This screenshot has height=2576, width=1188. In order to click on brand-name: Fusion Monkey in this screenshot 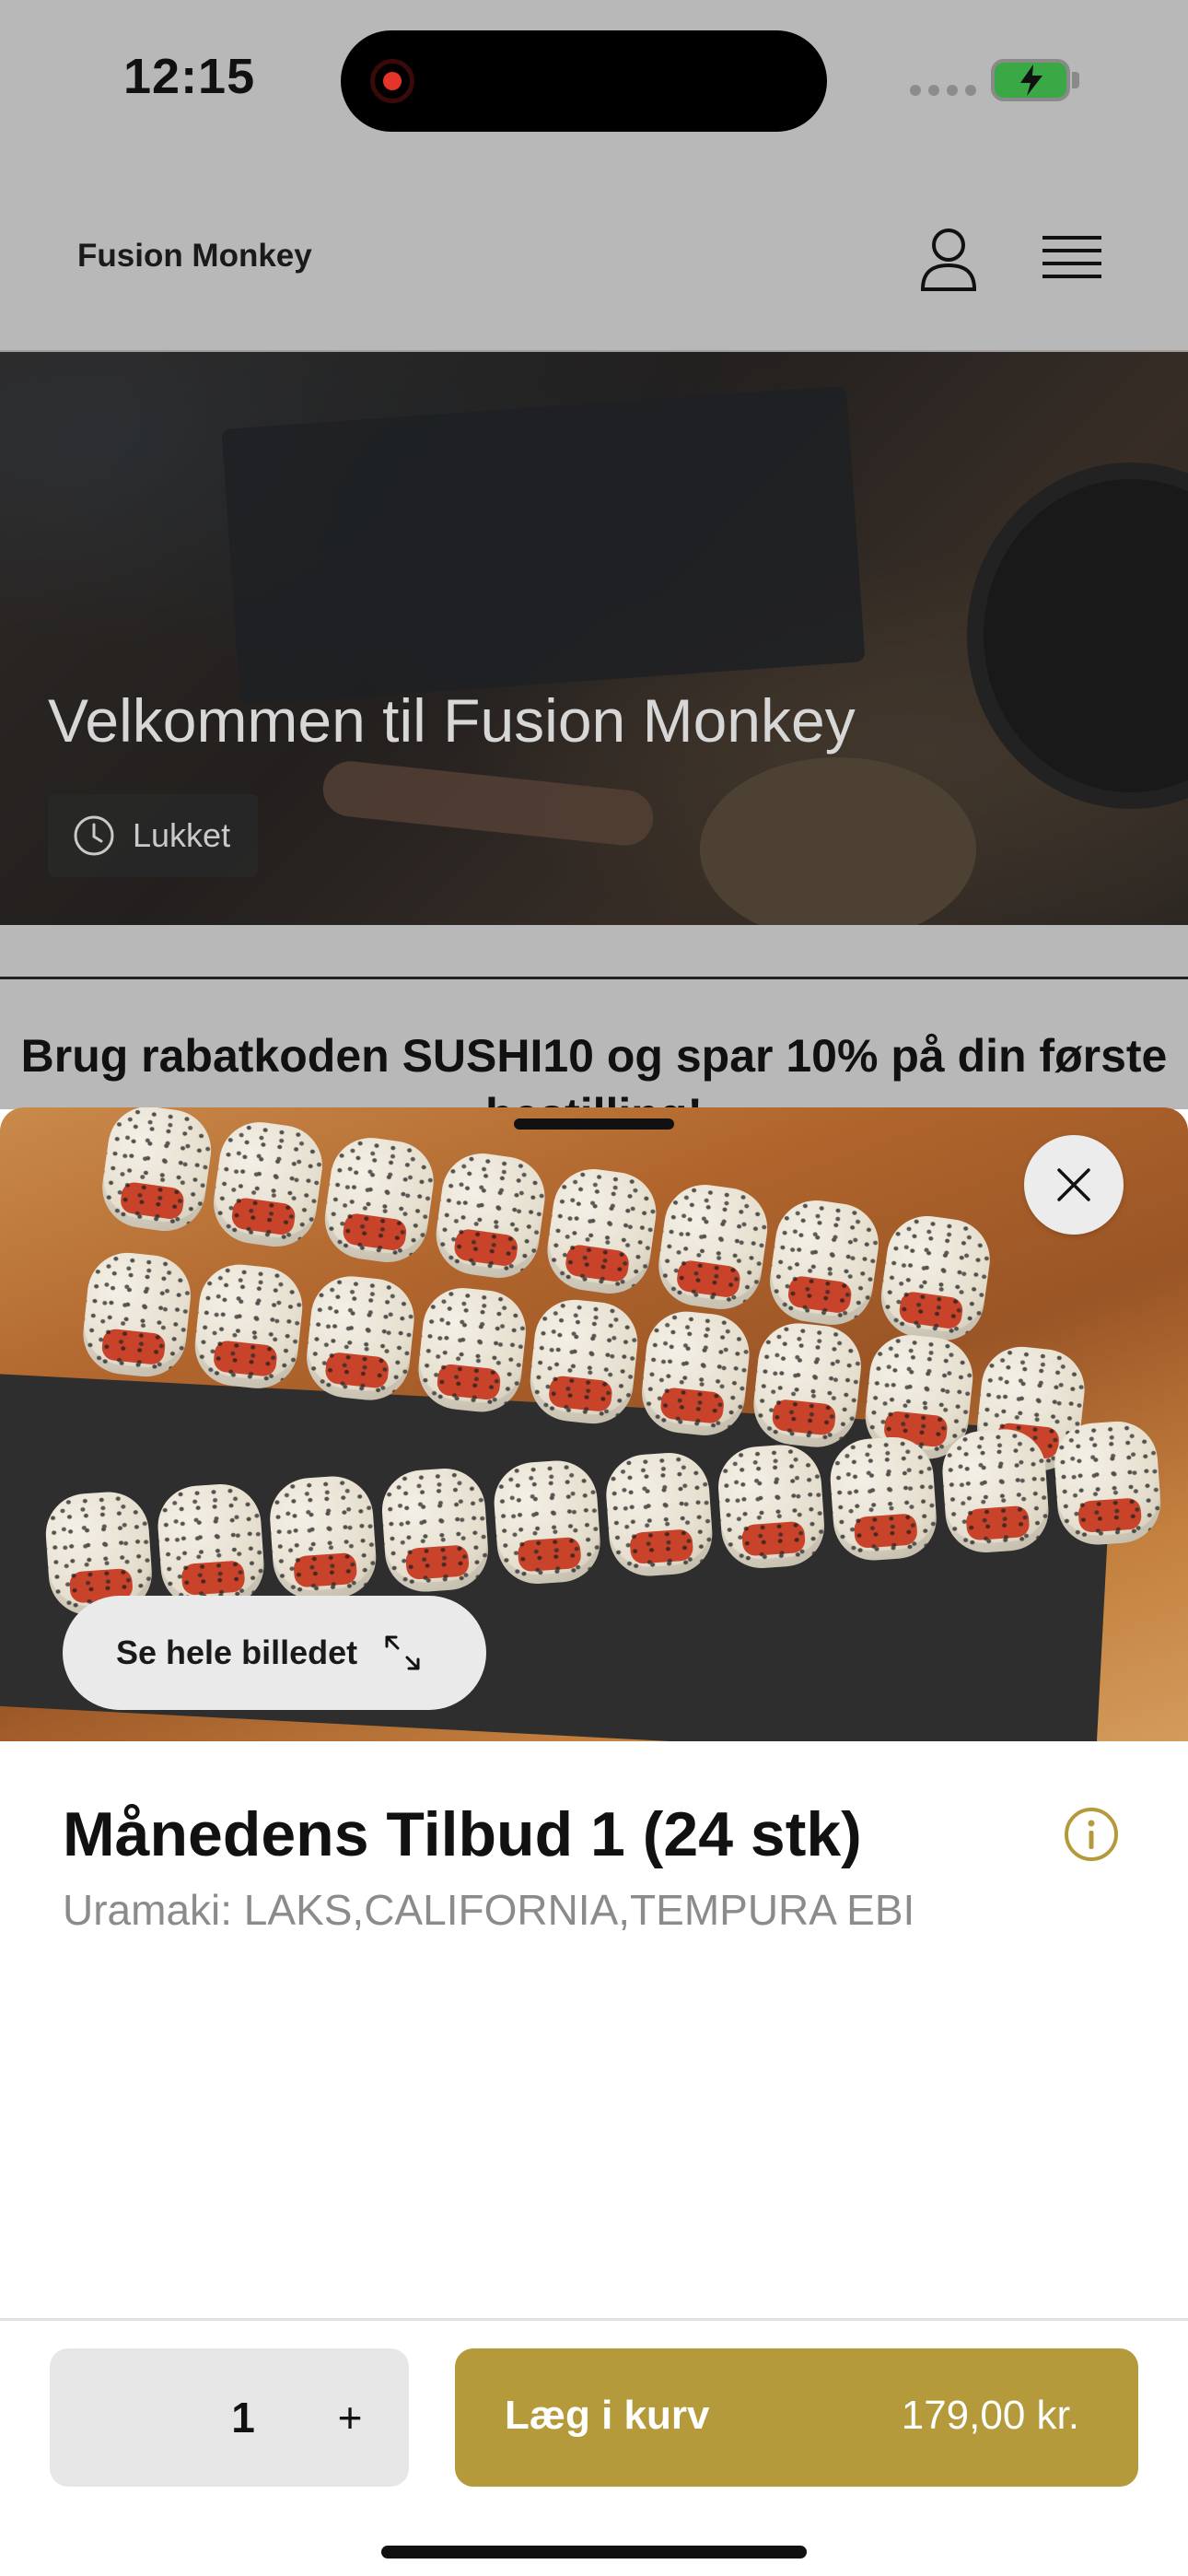, I will do `click(194, 256)`.